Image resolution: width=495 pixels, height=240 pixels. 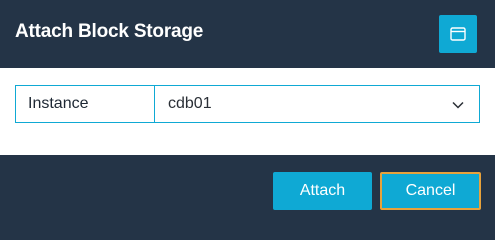 I want to click on attach-button: Attach, so click(x=322, y=191).